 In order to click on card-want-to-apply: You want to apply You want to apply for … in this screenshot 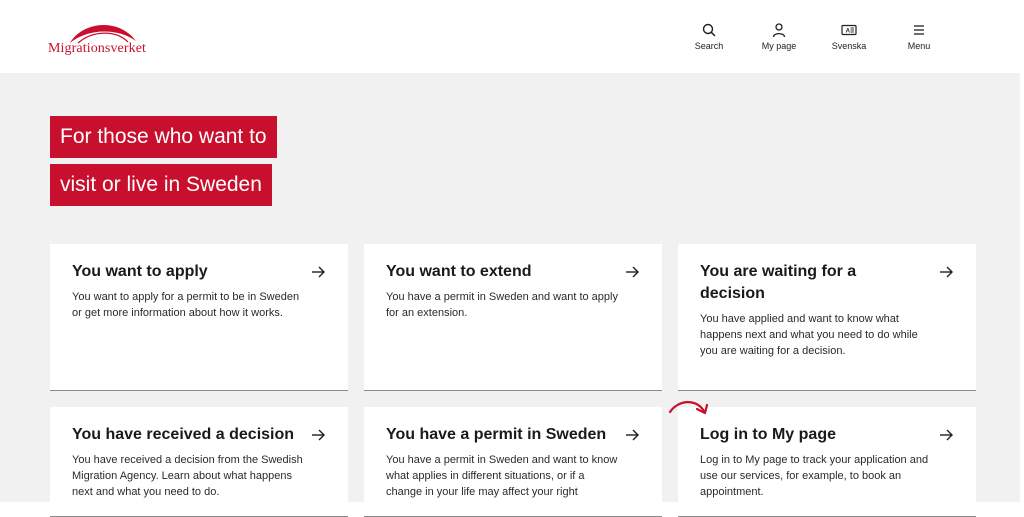, I will do `click(199, 317)`.